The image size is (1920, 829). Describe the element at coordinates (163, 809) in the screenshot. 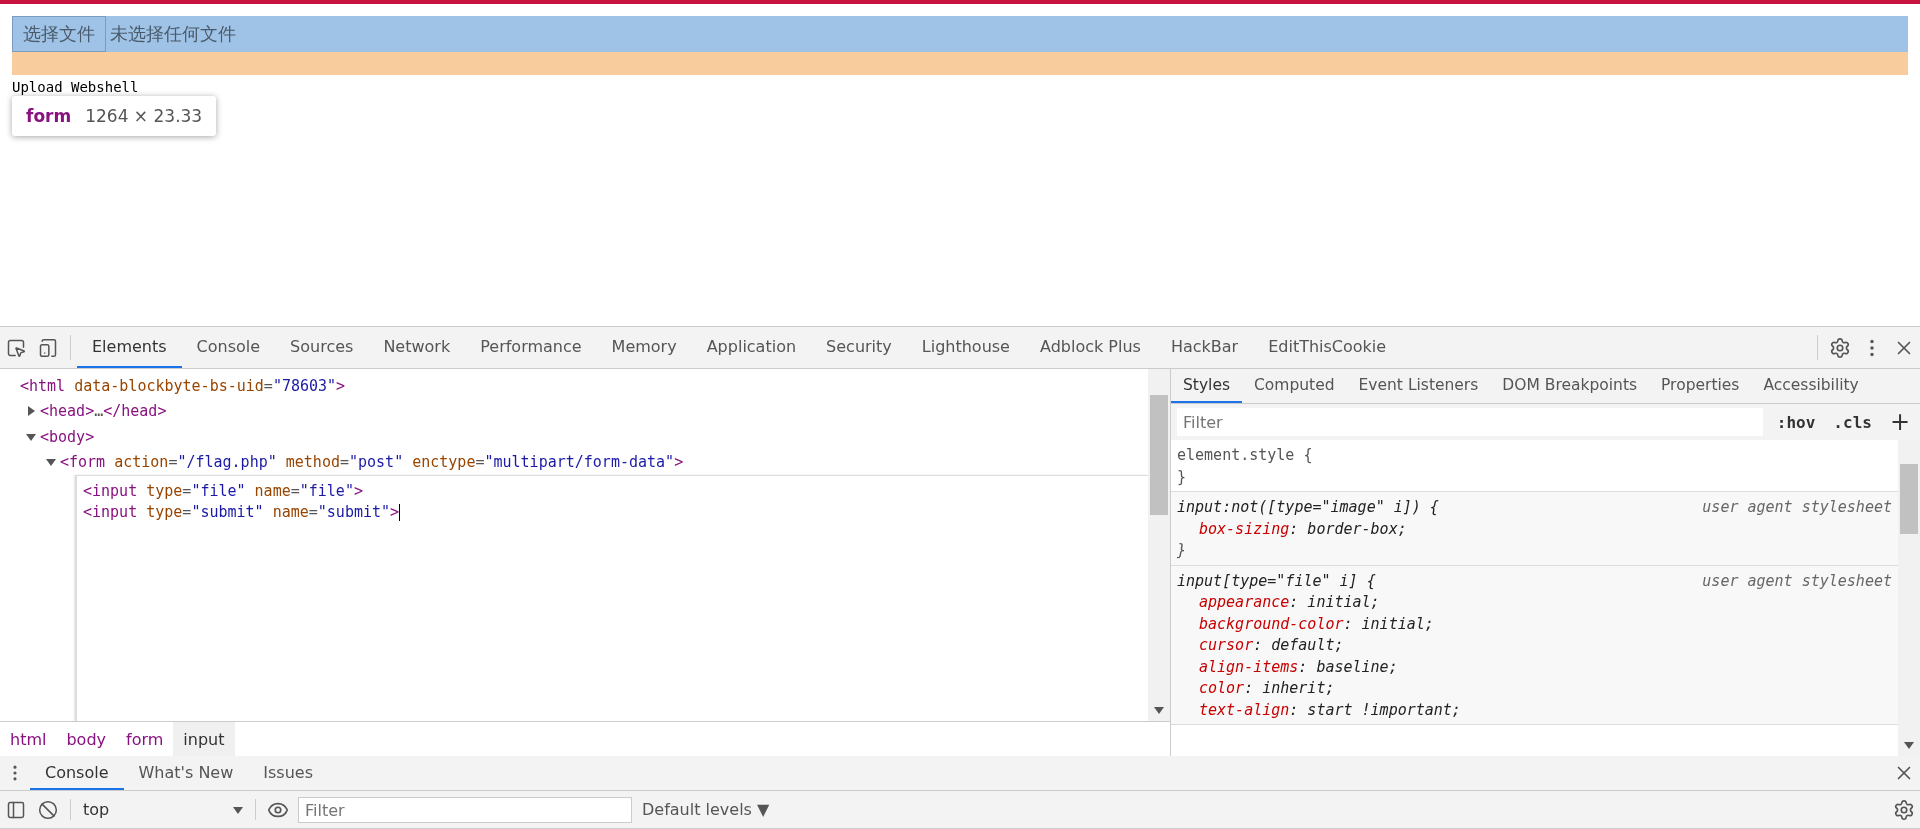

I see `context-select: top` at that location.